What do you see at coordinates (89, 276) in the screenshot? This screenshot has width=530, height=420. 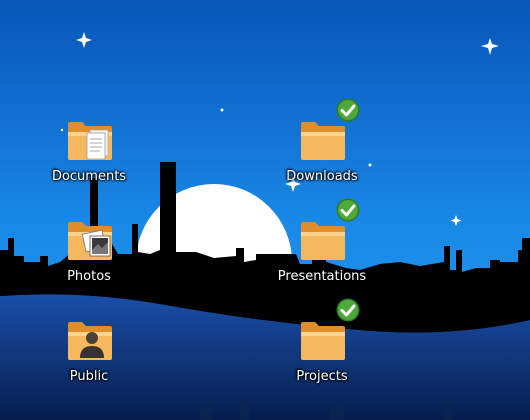 I see `desktop-icon-label: Photos` at bounding box center [89, 276].